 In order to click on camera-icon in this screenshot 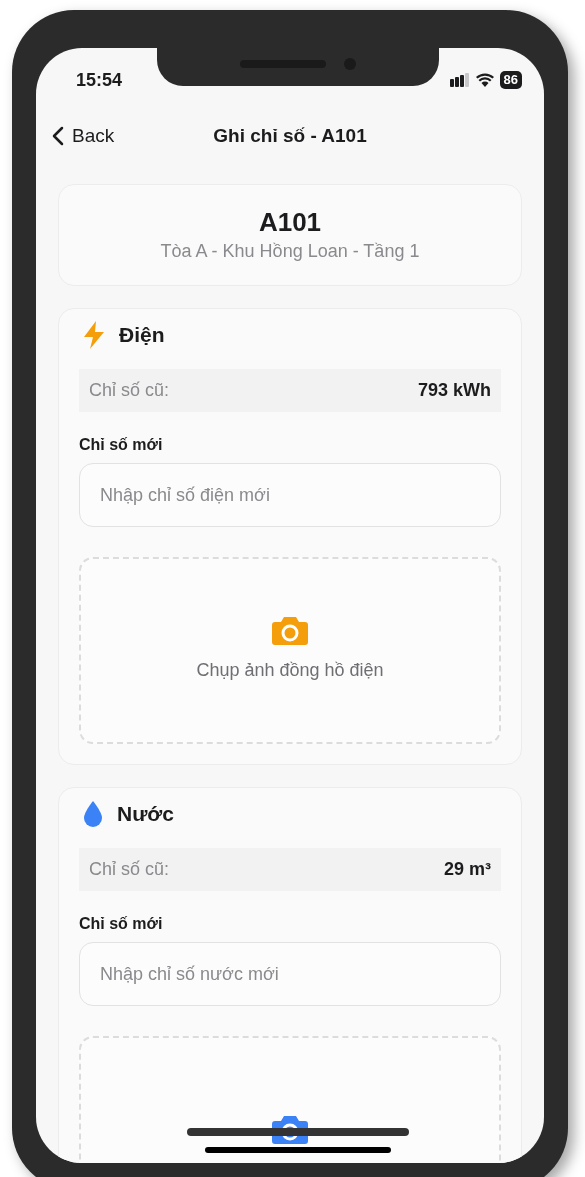, I will do `click(290, 631)`.